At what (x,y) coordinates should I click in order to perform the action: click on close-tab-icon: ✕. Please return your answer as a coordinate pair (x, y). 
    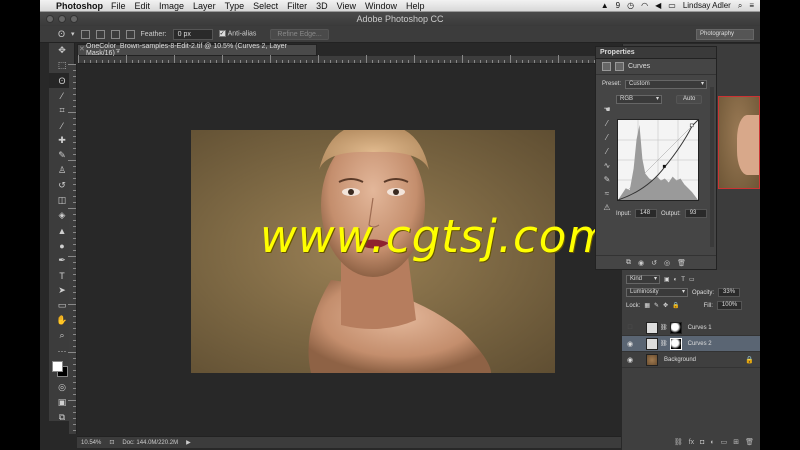
    Looking at the image, I should click on (82, 49).